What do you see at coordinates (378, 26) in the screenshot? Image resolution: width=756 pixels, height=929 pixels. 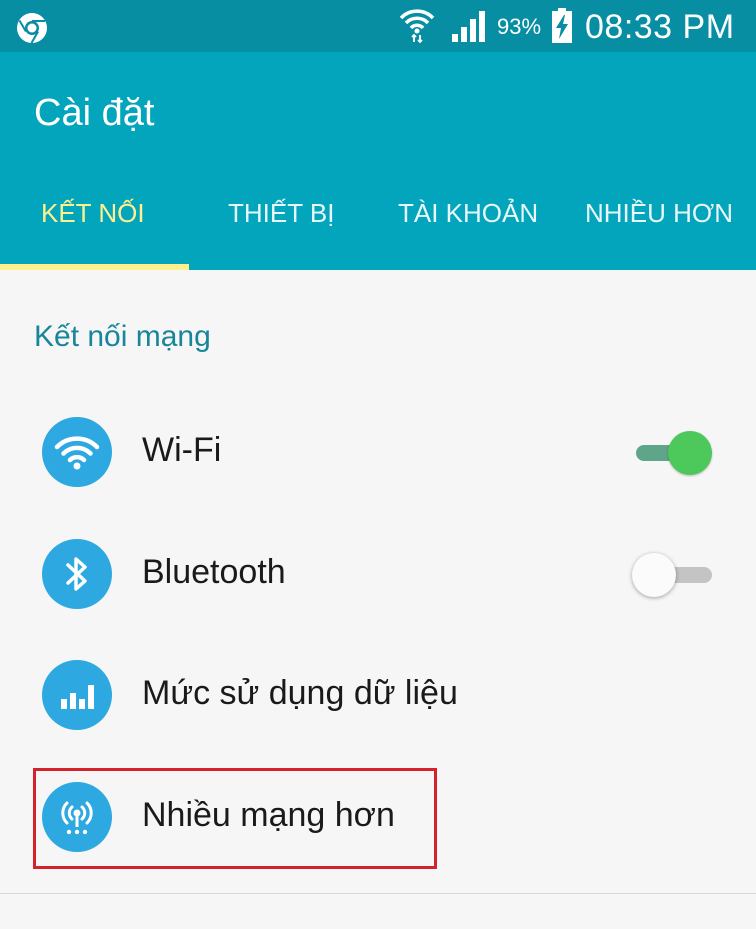 I see `status-bar: 93% 08:33 PM` at bounding box center [378, 26].